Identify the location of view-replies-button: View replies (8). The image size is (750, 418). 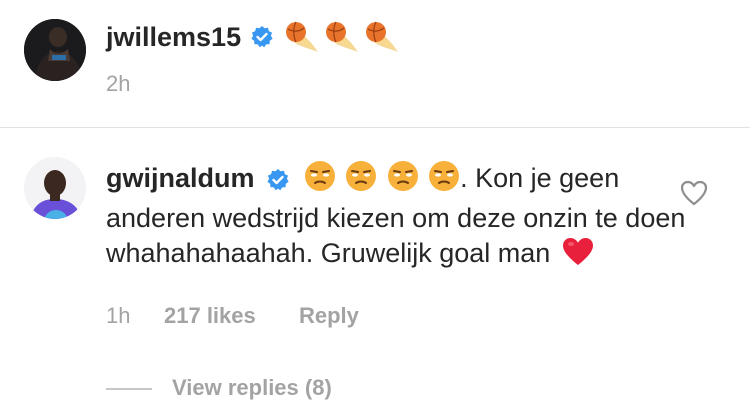
(252, 388).